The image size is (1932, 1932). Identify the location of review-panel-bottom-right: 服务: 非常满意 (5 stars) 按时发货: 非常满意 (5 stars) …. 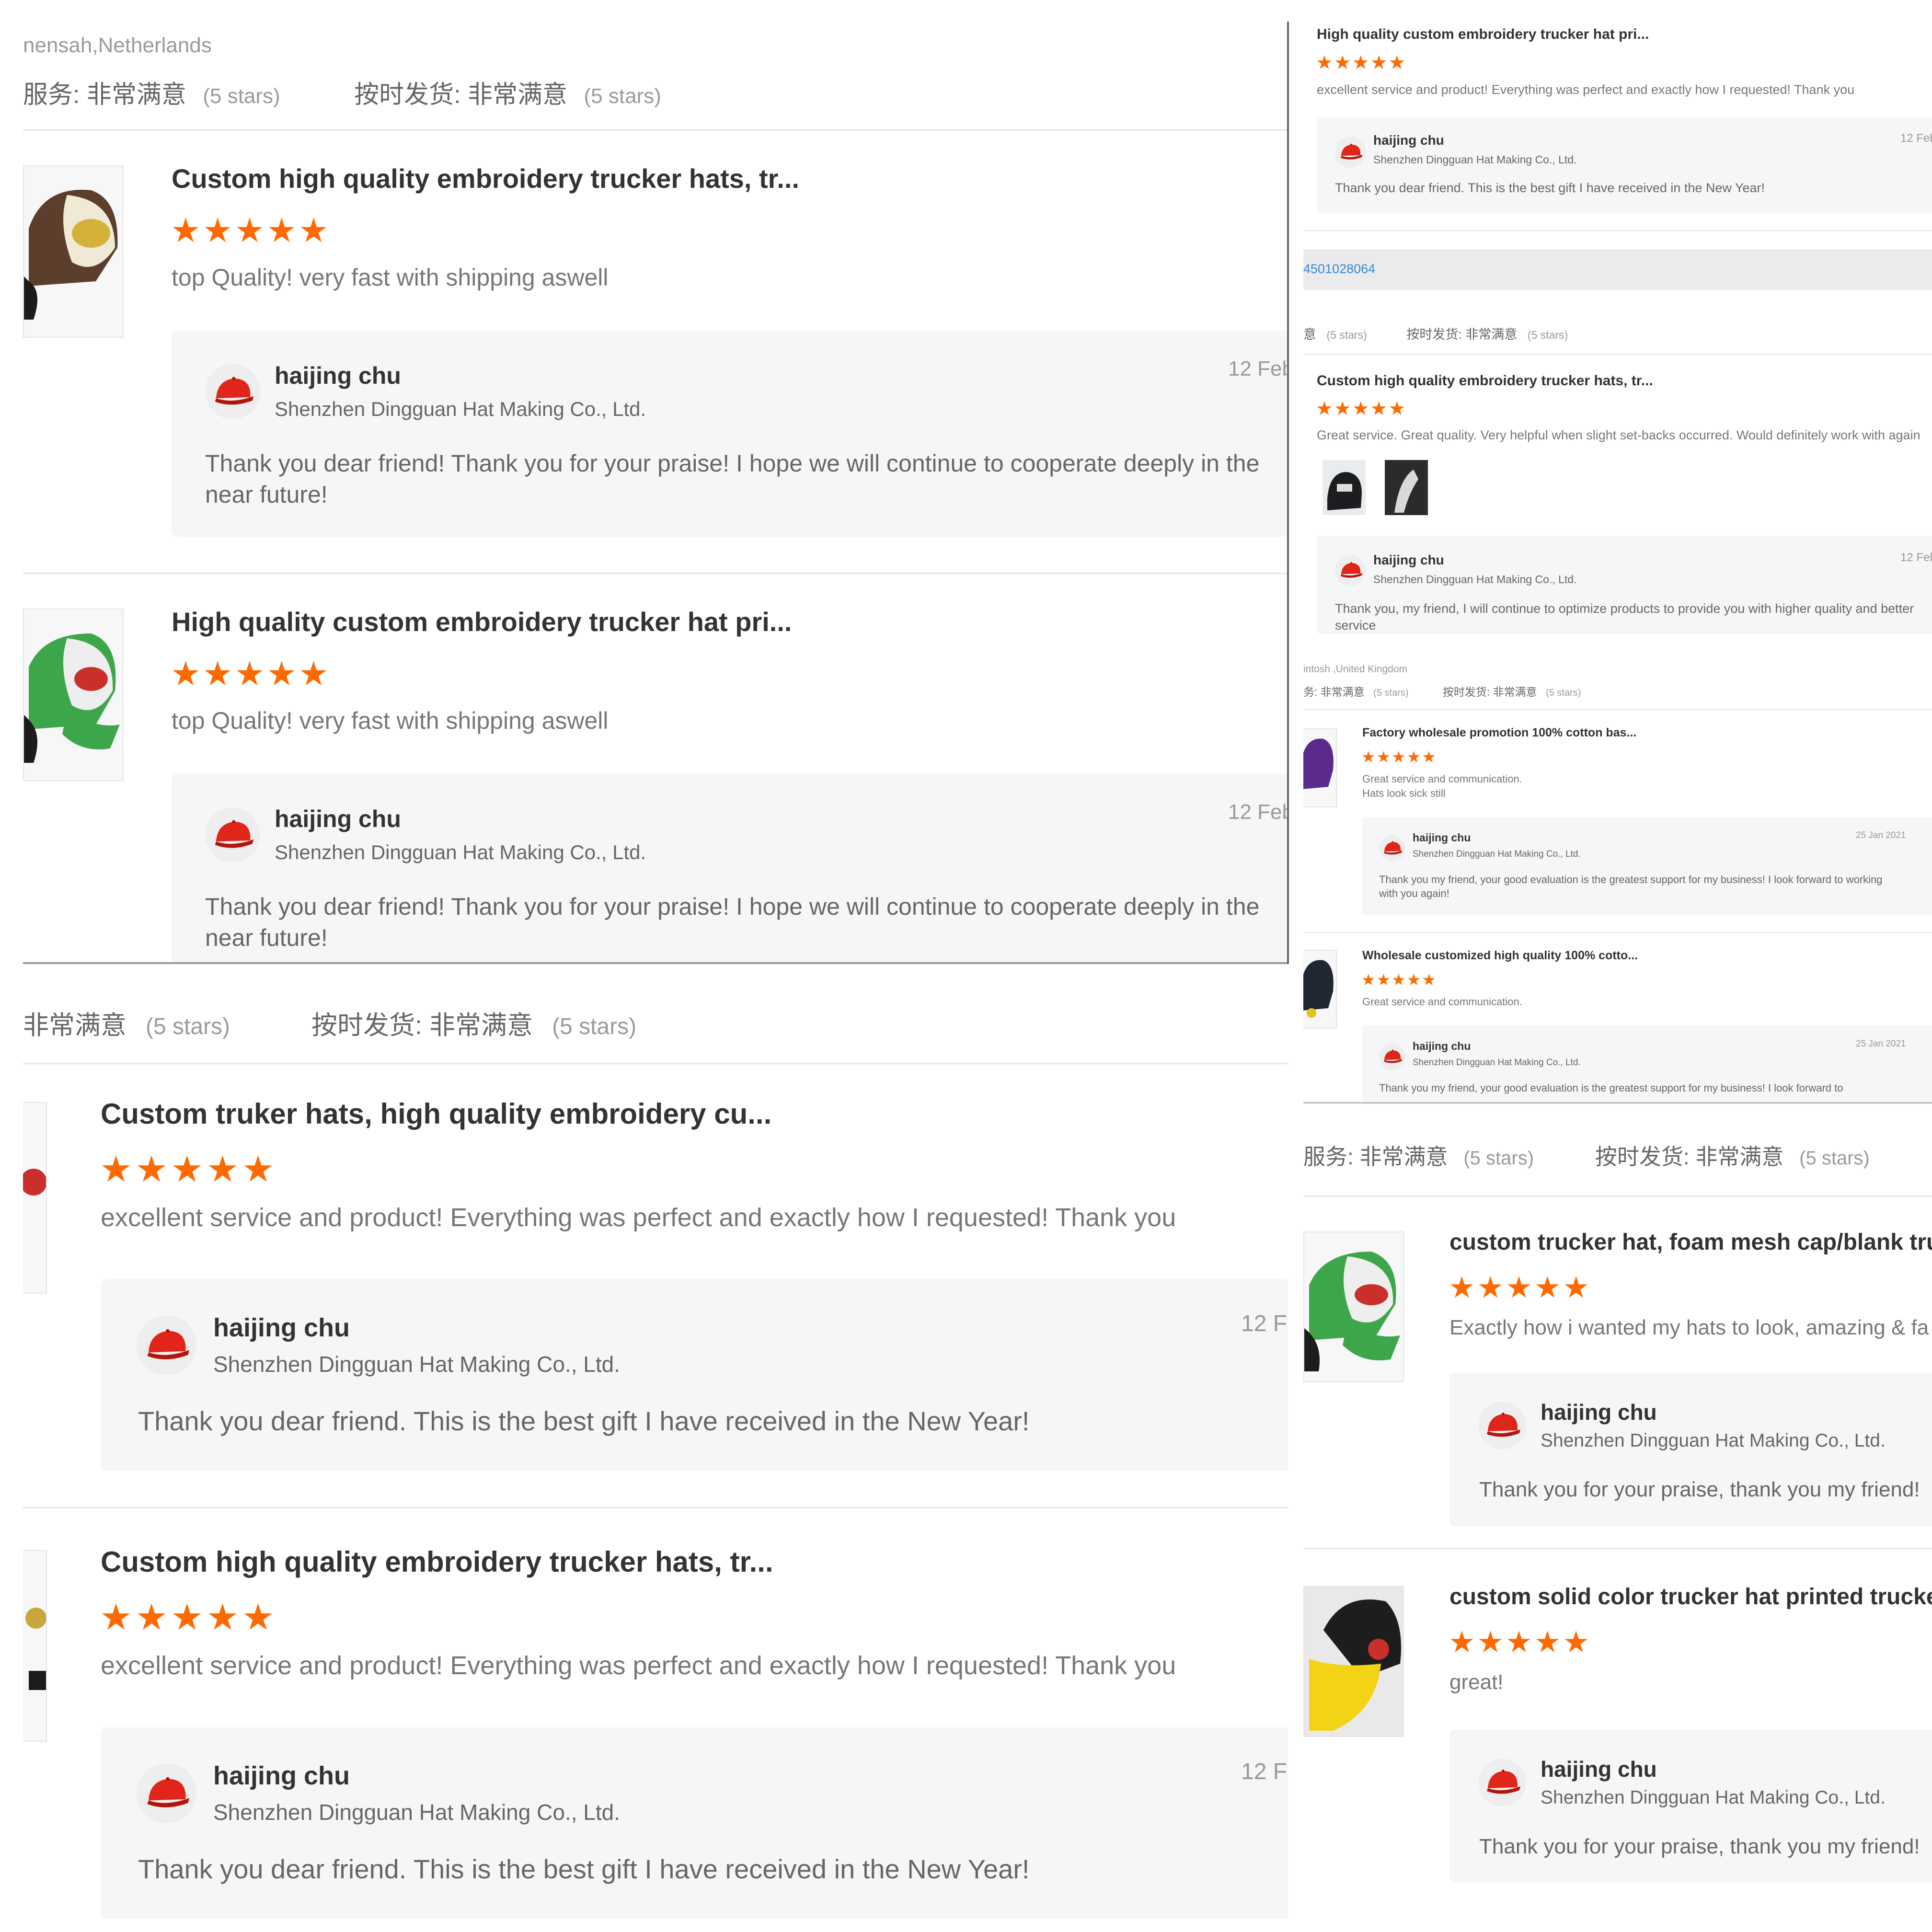
(1617, 1519).